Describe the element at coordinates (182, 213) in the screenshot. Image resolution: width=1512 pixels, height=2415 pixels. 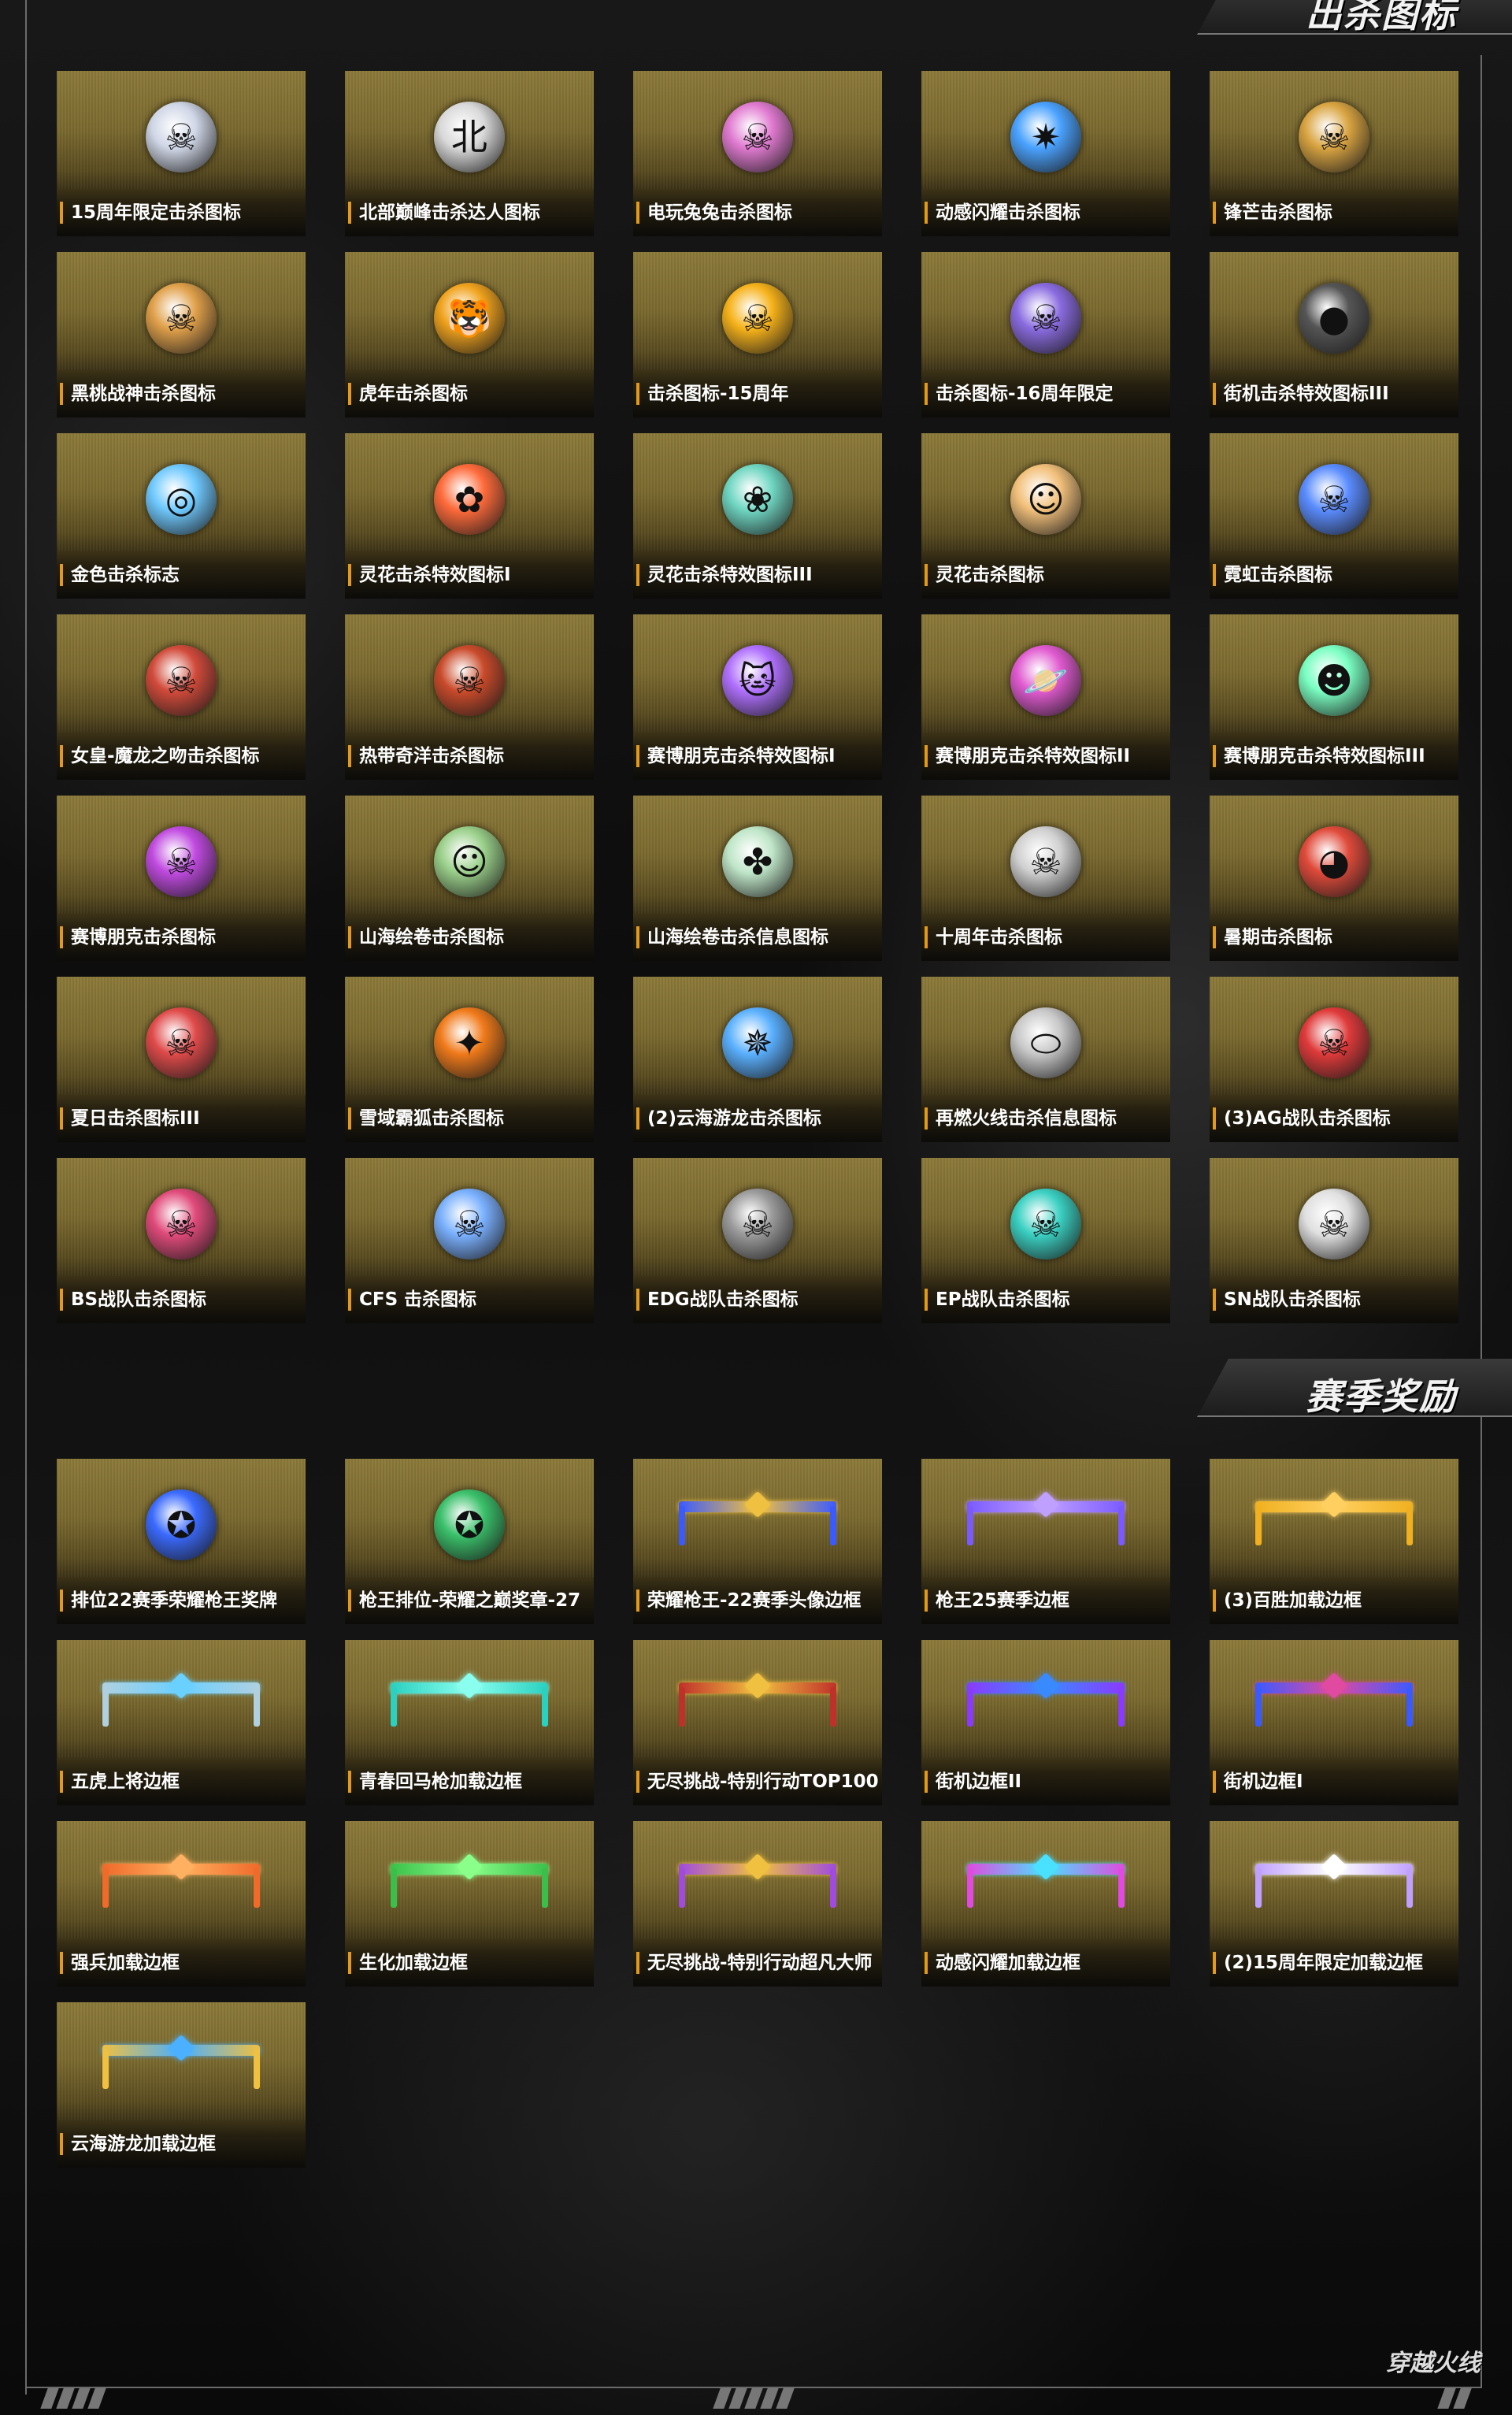
I see `reward-label: 15周年限定击杀图标` at that location.